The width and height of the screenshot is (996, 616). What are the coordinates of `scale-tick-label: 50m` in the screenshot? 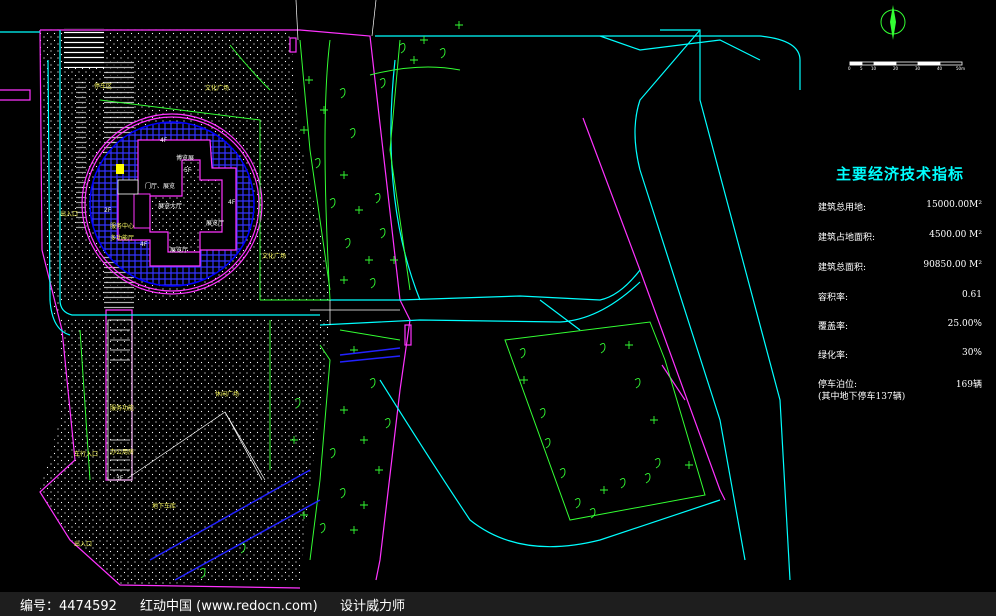 It's located at (960, 68).